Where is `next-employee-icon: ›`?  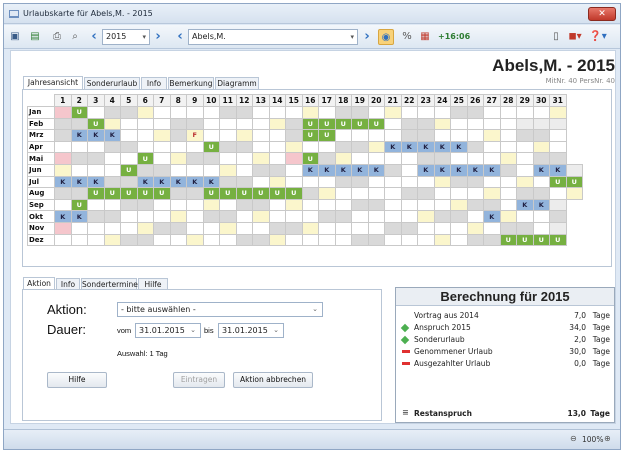 next-employee-icon: › is located at coordinates (367, 37).